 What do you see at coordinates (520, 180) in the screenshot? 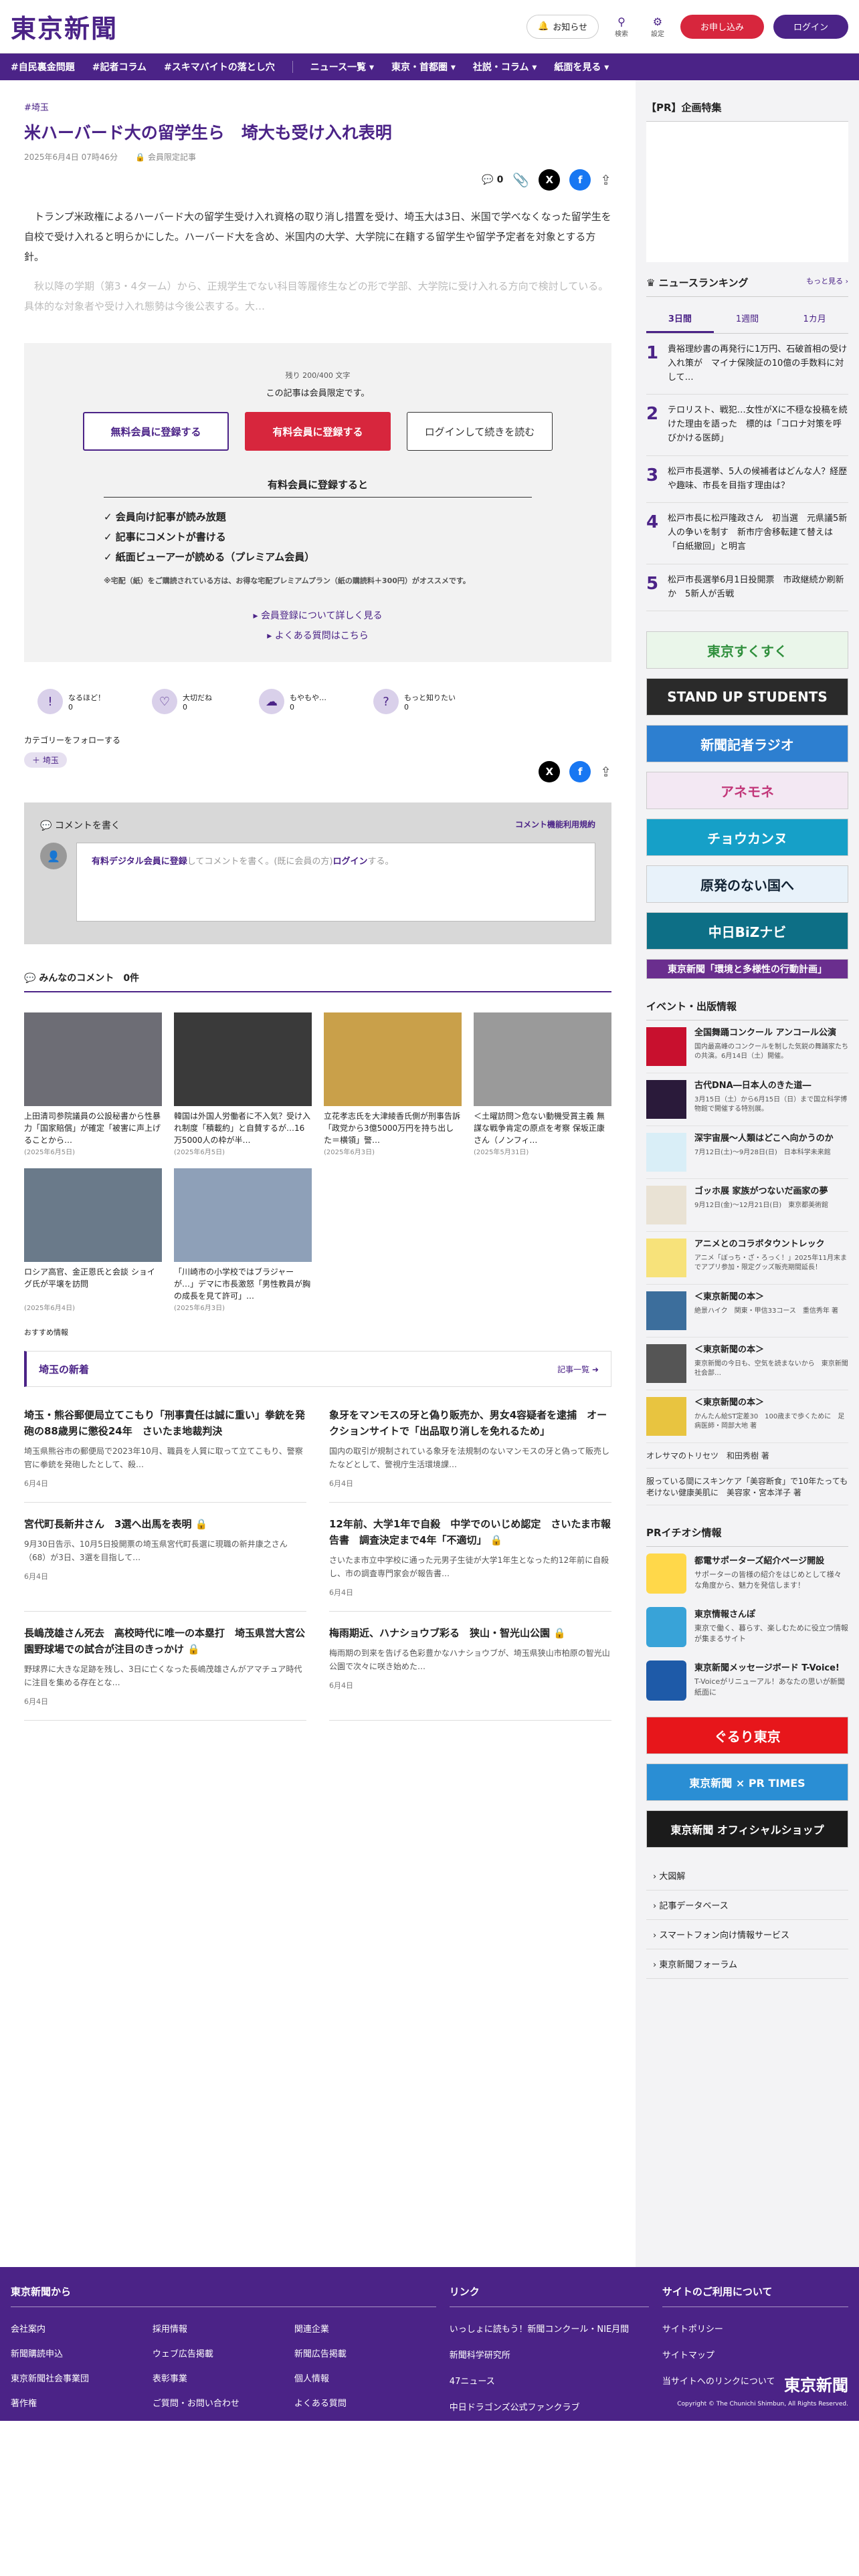
I see `clip-icon: 📎` at bounding box center [520, 180].